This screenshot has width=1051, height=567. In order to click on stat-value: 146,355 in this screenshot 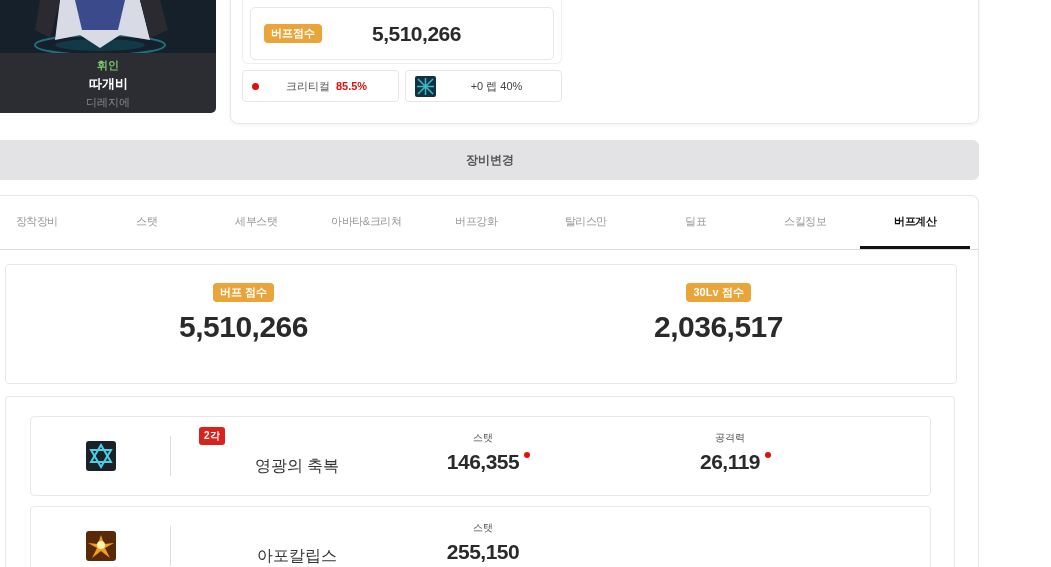, I will do `click(483, 461)`.